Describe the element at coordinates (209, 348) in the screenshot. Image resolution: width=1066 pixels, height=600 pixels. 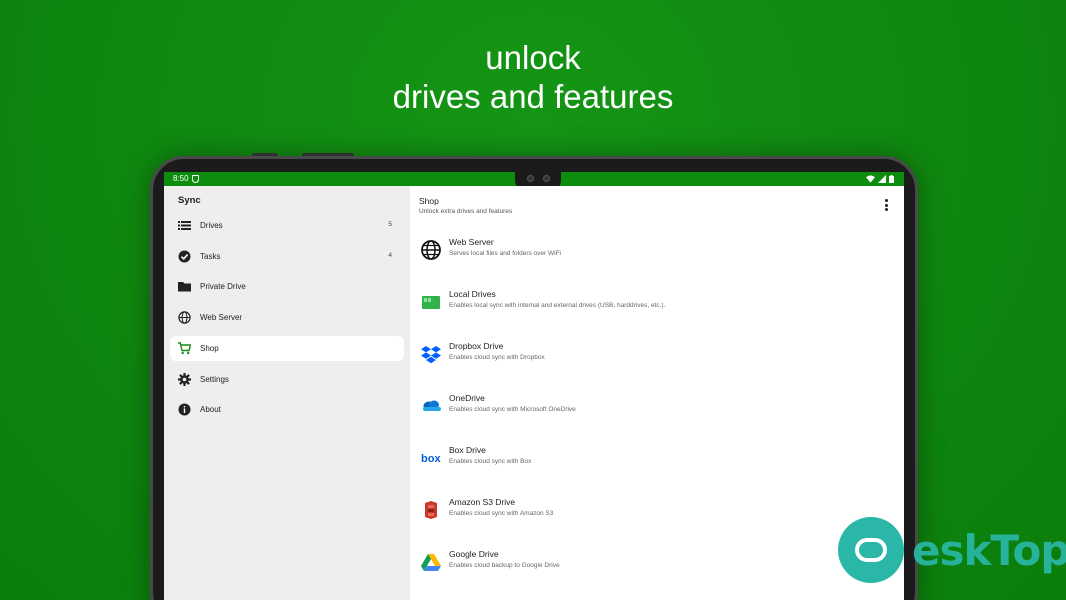
I see `sidebar-item-label: Shop` at that location.